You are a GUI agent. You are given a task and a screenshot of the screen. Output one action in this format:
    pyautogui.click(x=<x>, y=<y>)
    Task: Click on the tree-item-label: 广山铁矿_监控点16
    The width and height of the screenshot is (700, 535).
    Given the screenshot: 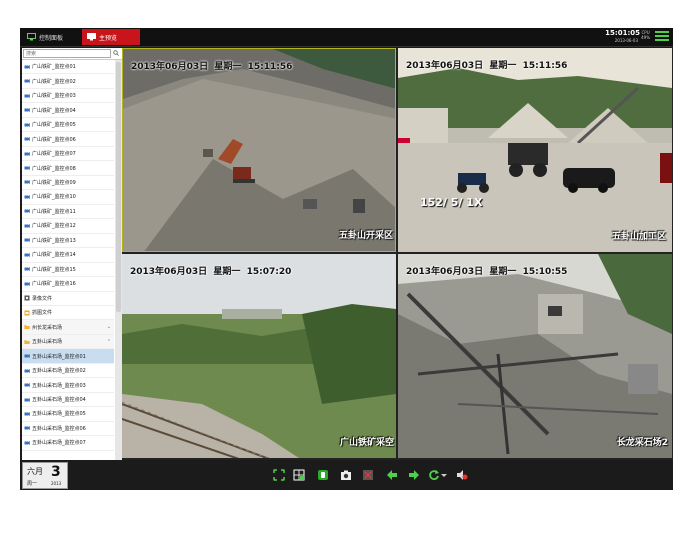 What is the action you would take?
    pyautogui.click(x=54, y=284)
    